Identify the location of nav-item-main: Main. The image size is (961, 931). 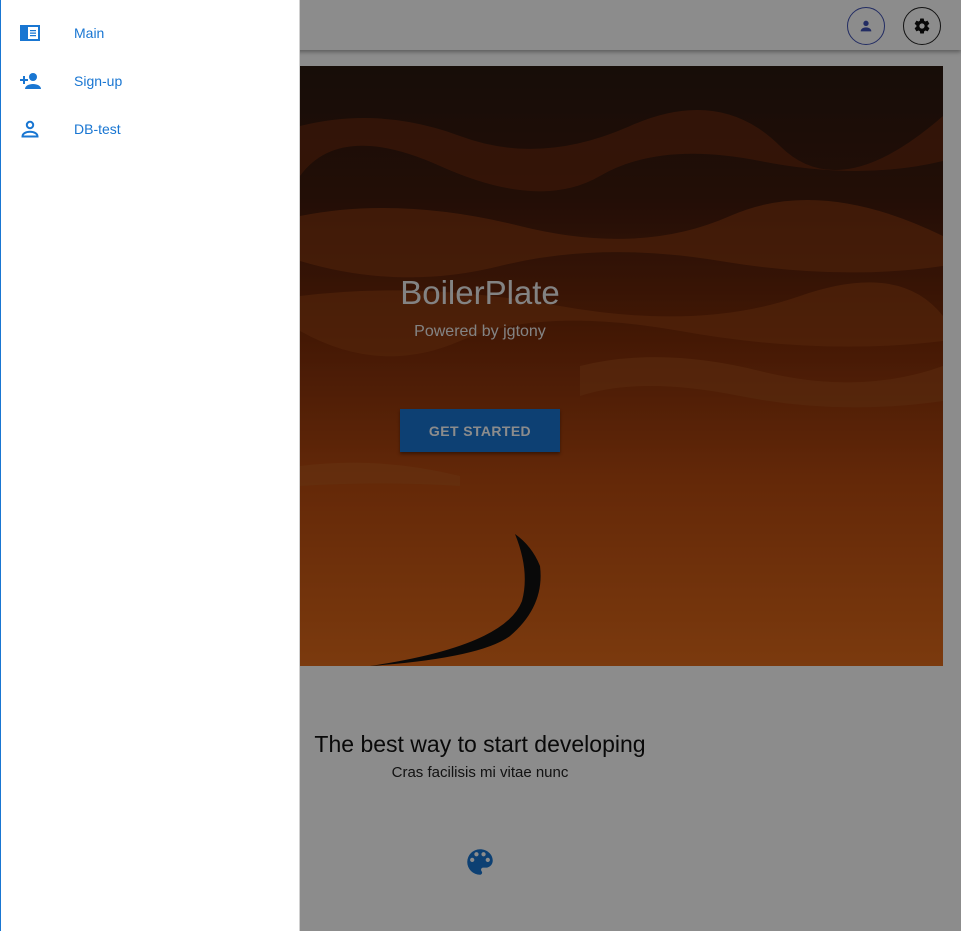
(151, 33).